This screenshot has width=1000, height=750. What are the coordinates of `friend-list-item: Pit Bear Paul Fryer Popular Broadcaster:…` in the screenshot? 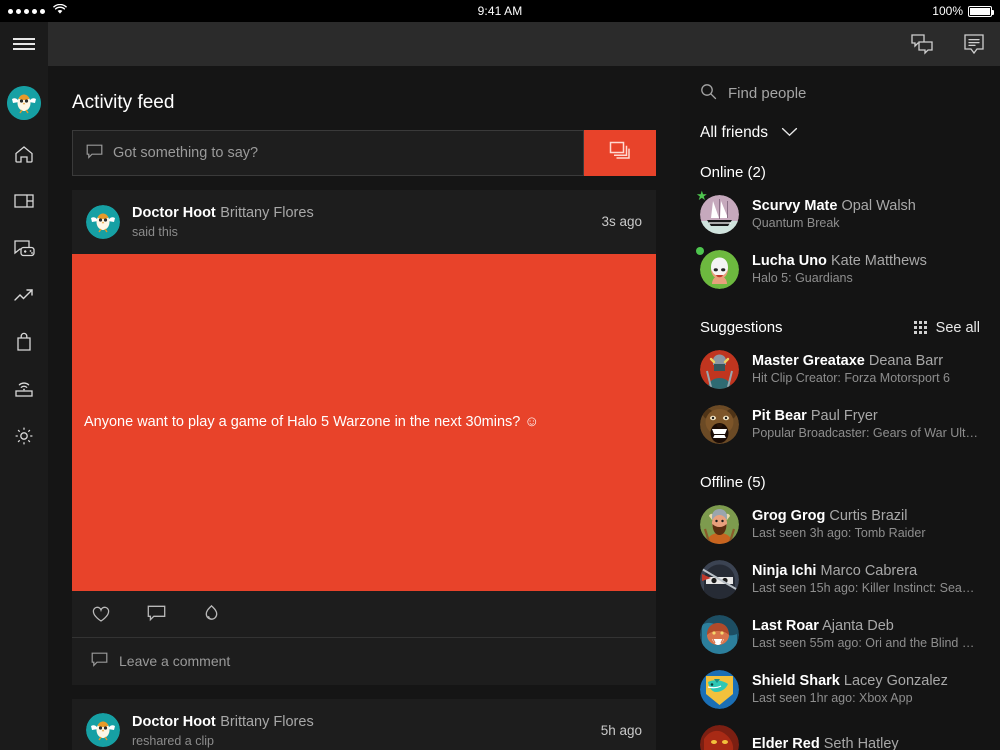 It's located at (840, 424).